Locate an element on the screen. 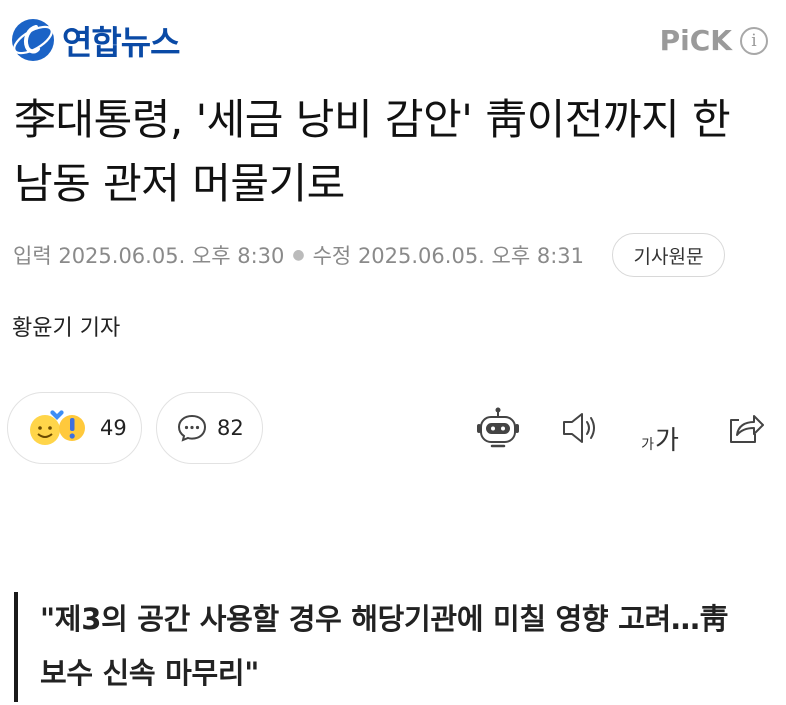 This screenshot has height=705, width=786. read-aloud-button is located at coordinates (579, 428).